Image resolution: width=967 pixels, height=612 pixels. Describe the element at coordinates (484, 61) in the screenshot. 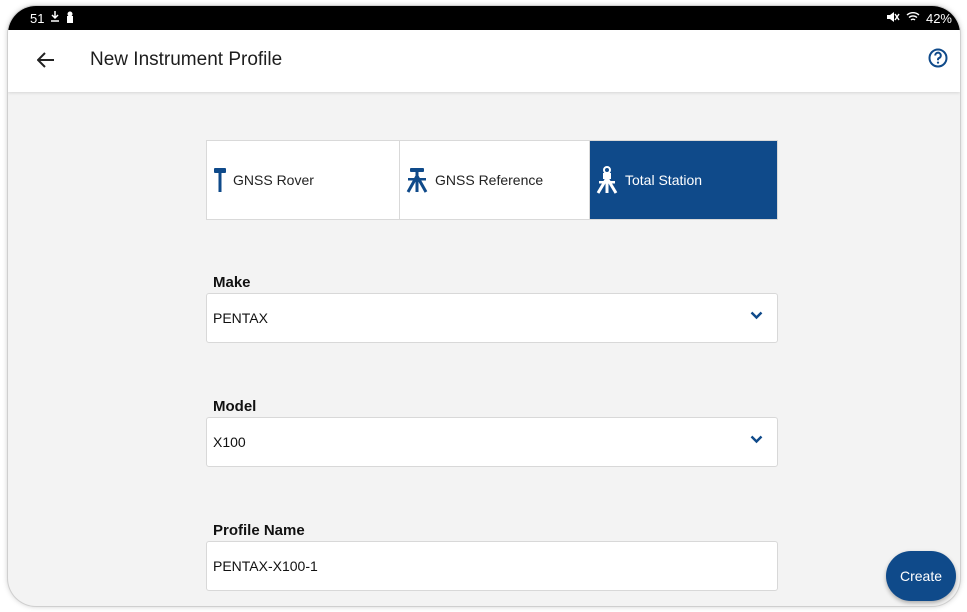

I see `app-bar: New Instrument Profile` at that location.